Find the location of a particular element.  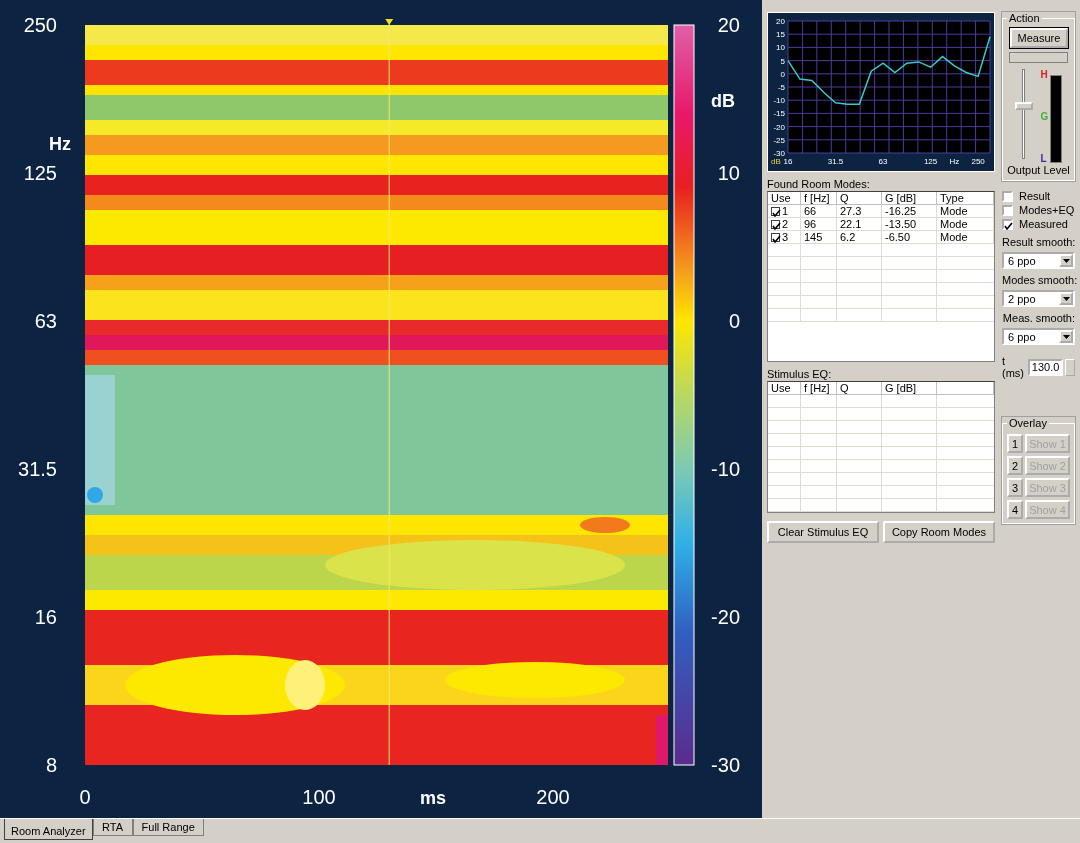

x-tick-label: 31.5 is located at coordinates (835, 161).